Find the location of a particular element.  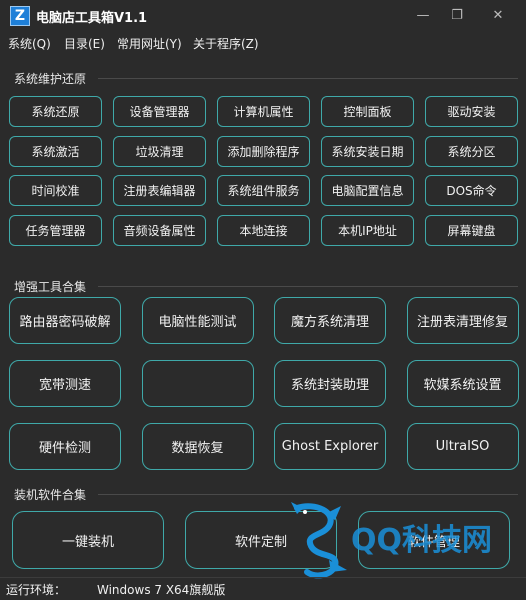

menu-system: 系统(Q) is located at coordinates (29, 43).